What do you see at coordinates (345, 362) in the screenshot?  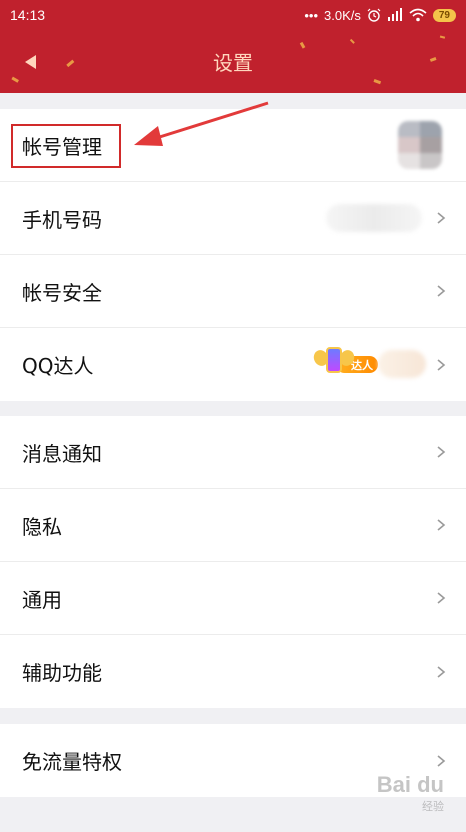 I see `qq-expert-badge: 达人` at bounding box center [345, 362].